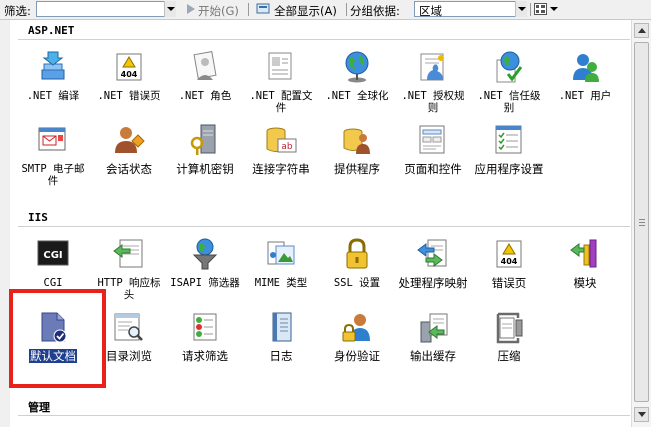  What do you see at coordinates (375, 11) in the screenshot?
I see `group-by-label: 分组依据:` at bounding box center [375, 11].